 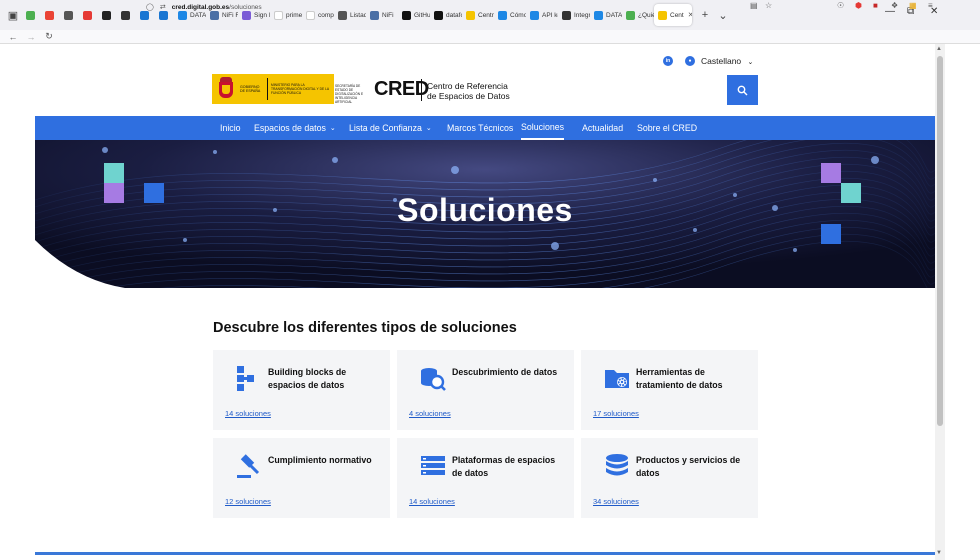 I want to click on social-icon: ●, so click(x=690, y=61).